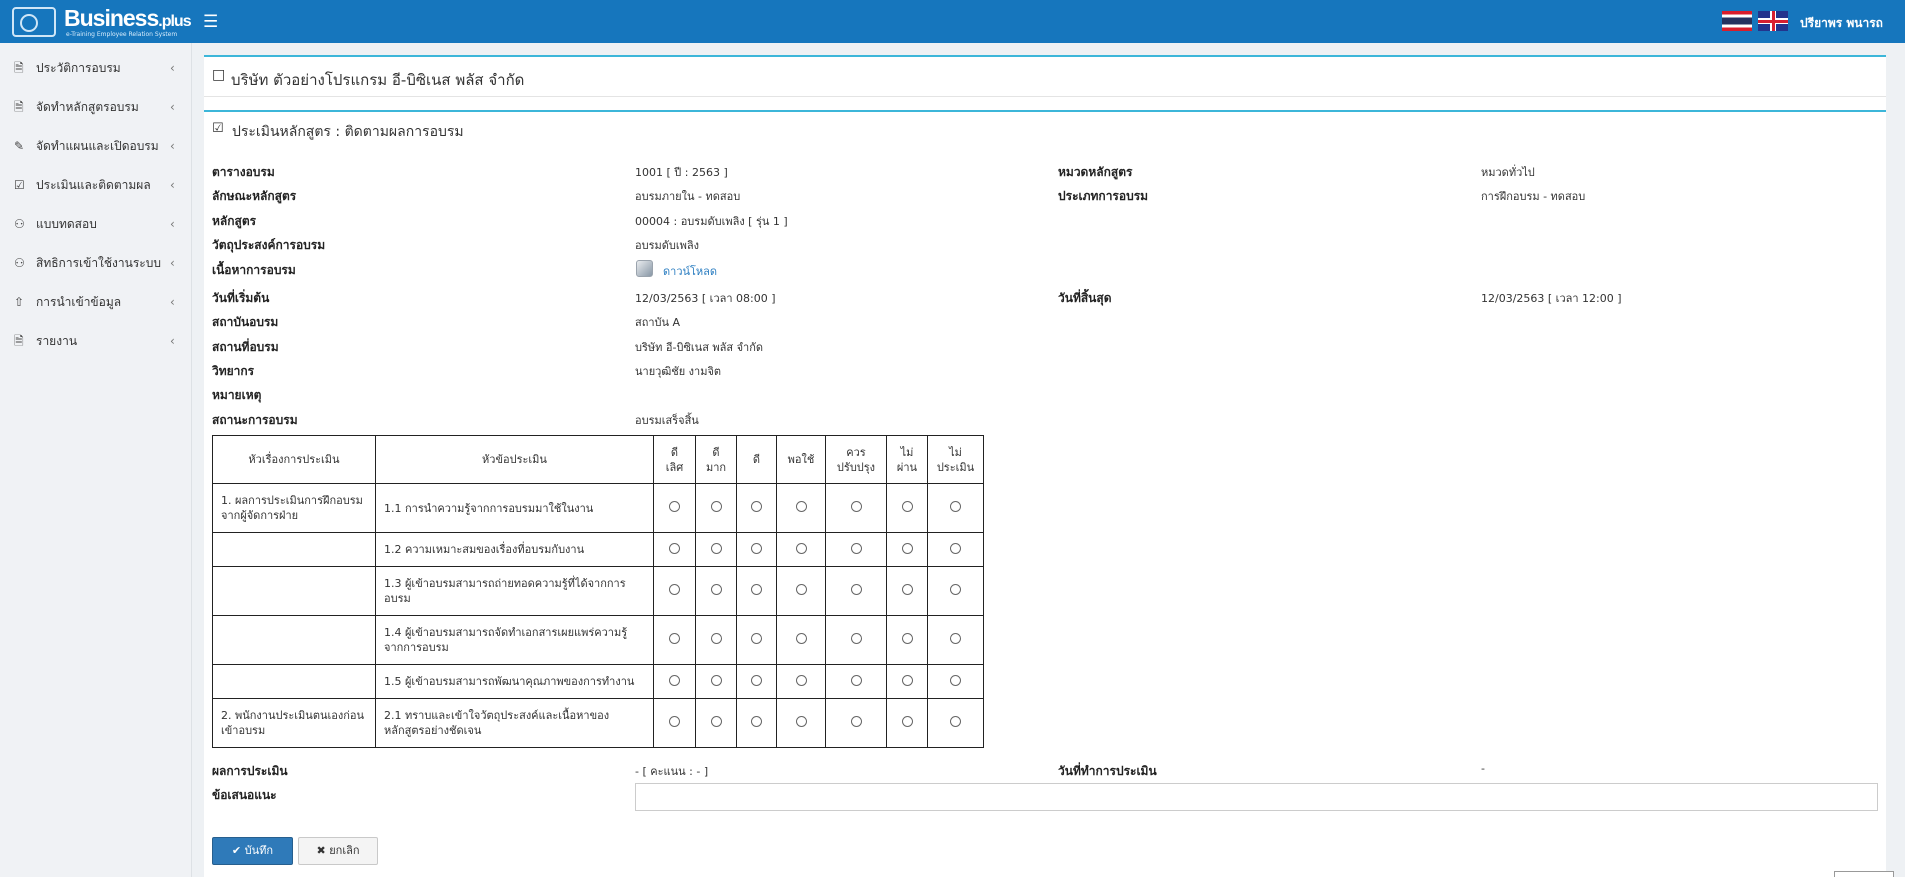  I want to click on save-button: ✔ บันทึก, so click(252, 851).